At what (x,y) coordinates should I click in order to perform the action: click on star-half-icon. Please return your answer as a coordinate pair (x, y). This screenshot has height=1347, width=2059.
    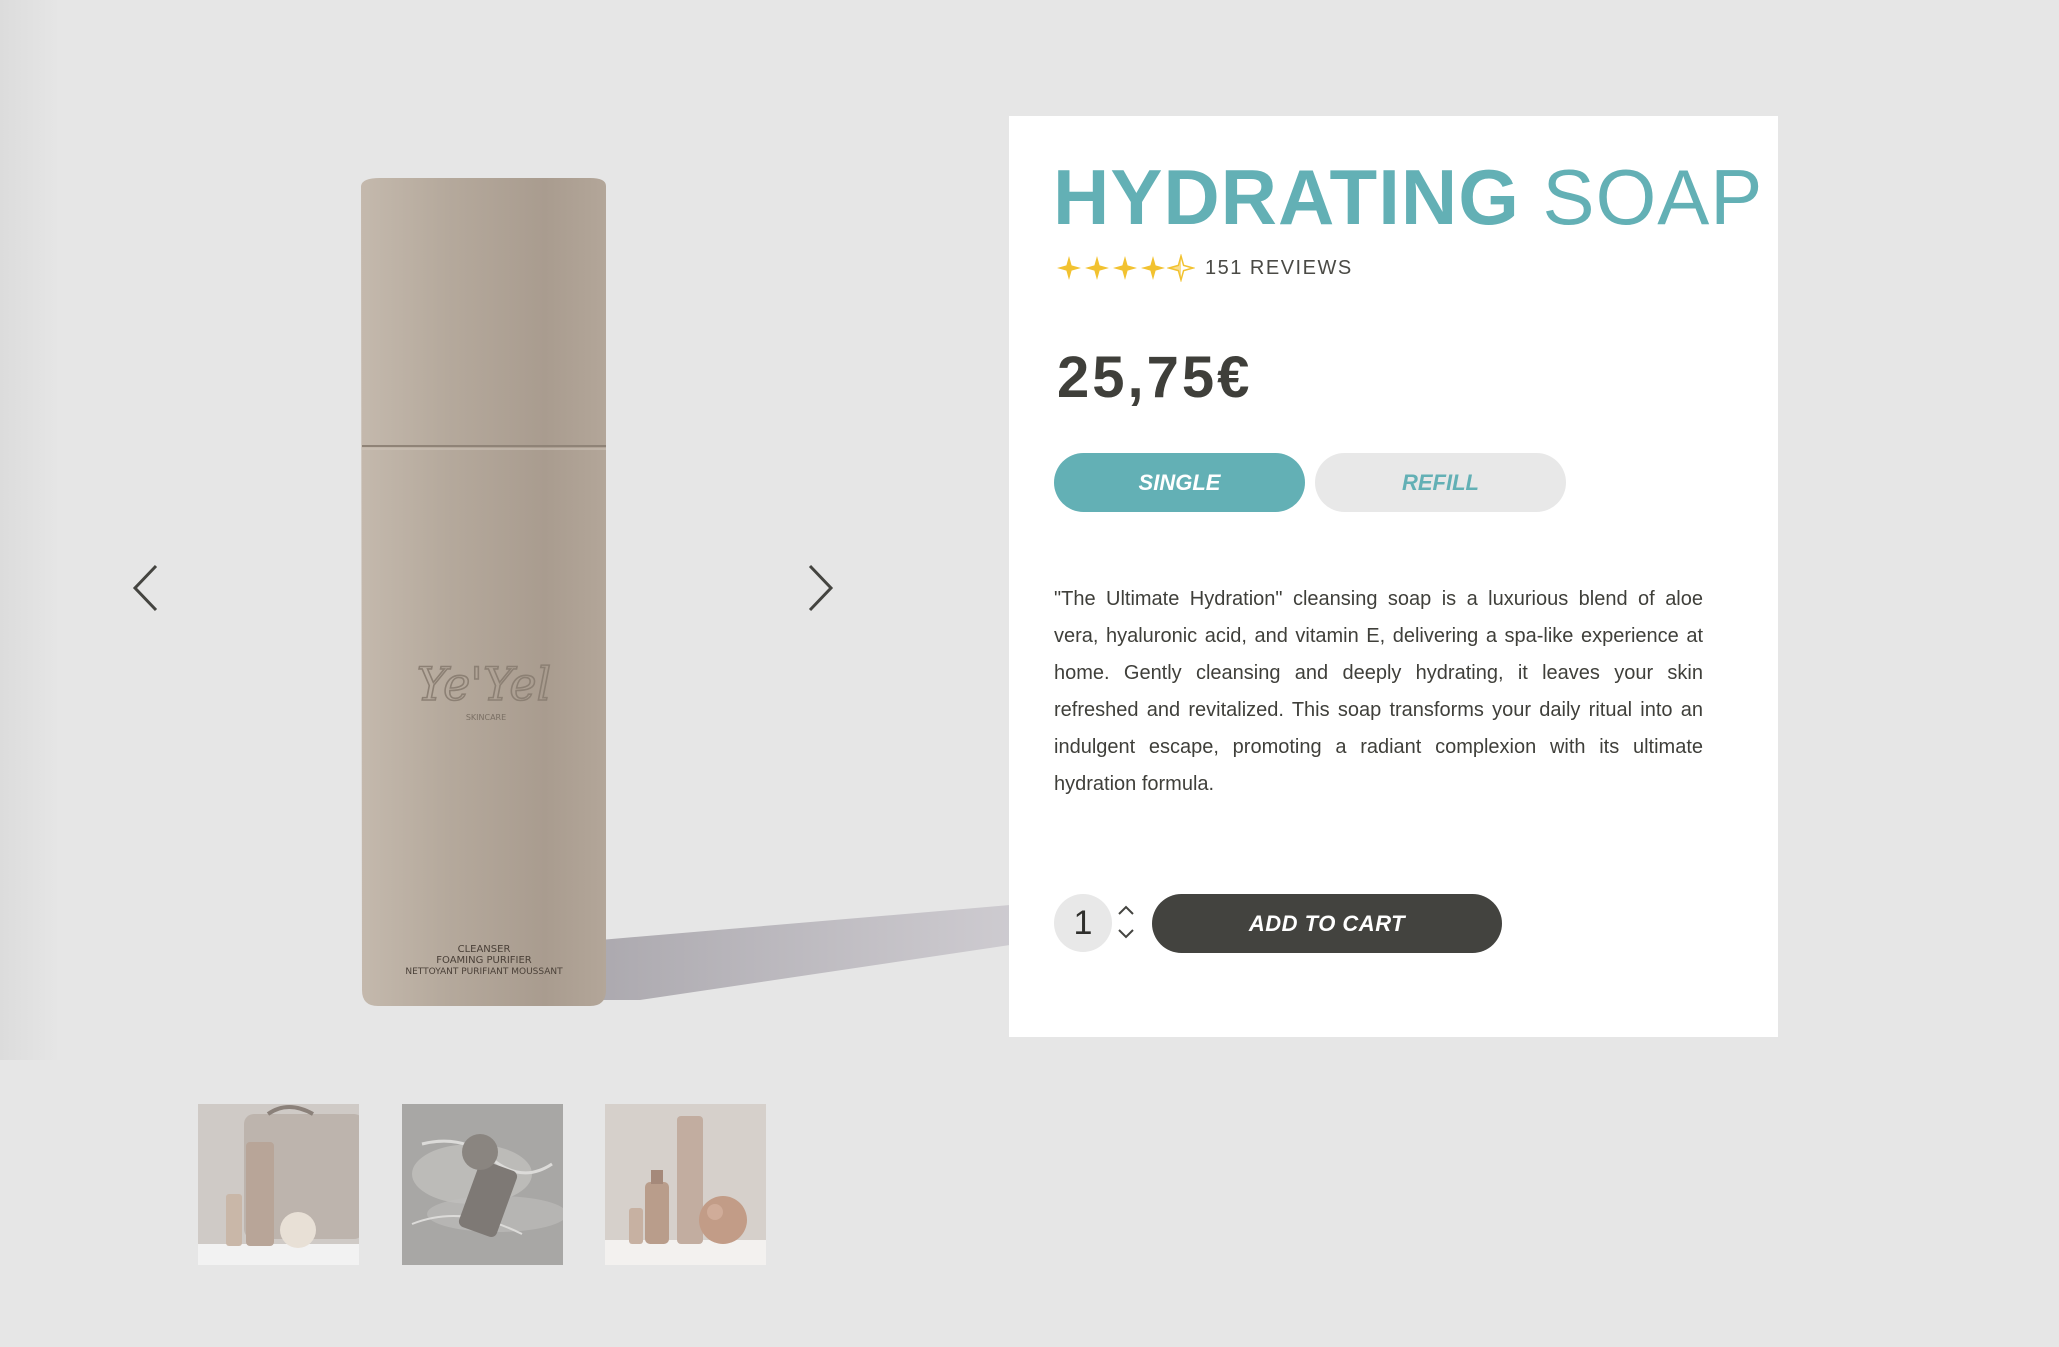
    Looking at the image, I should click on (1181, 268).